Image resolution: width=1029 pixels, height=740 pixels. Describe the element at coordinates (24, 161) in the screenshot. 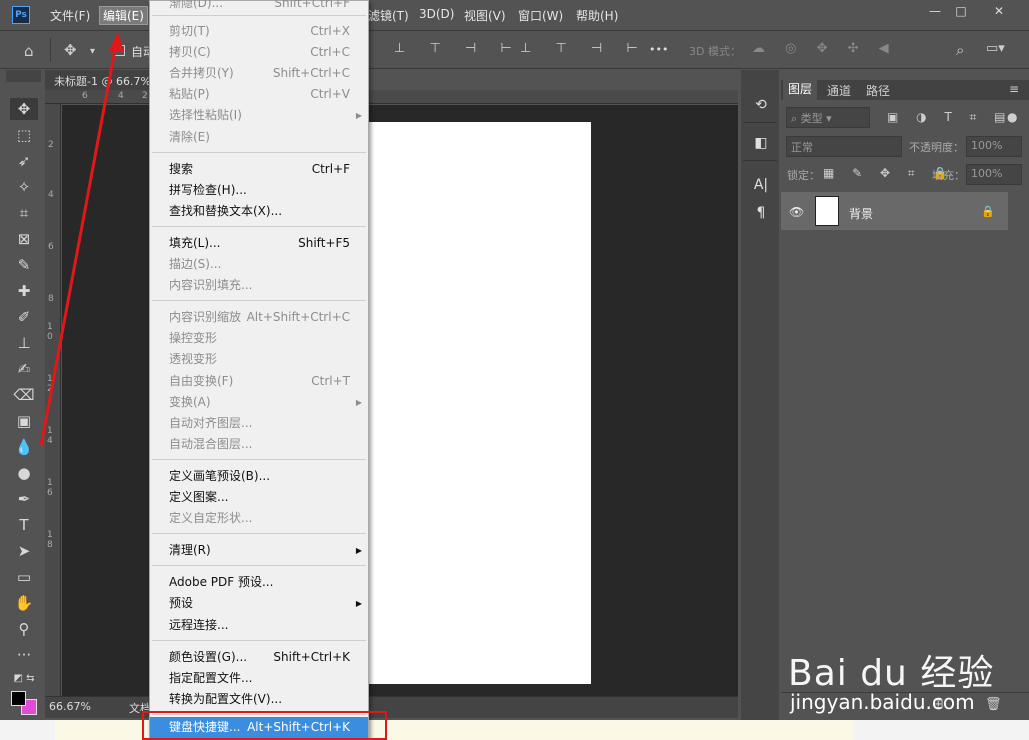

I see `lasso-tool-icon: ➶` at that location.